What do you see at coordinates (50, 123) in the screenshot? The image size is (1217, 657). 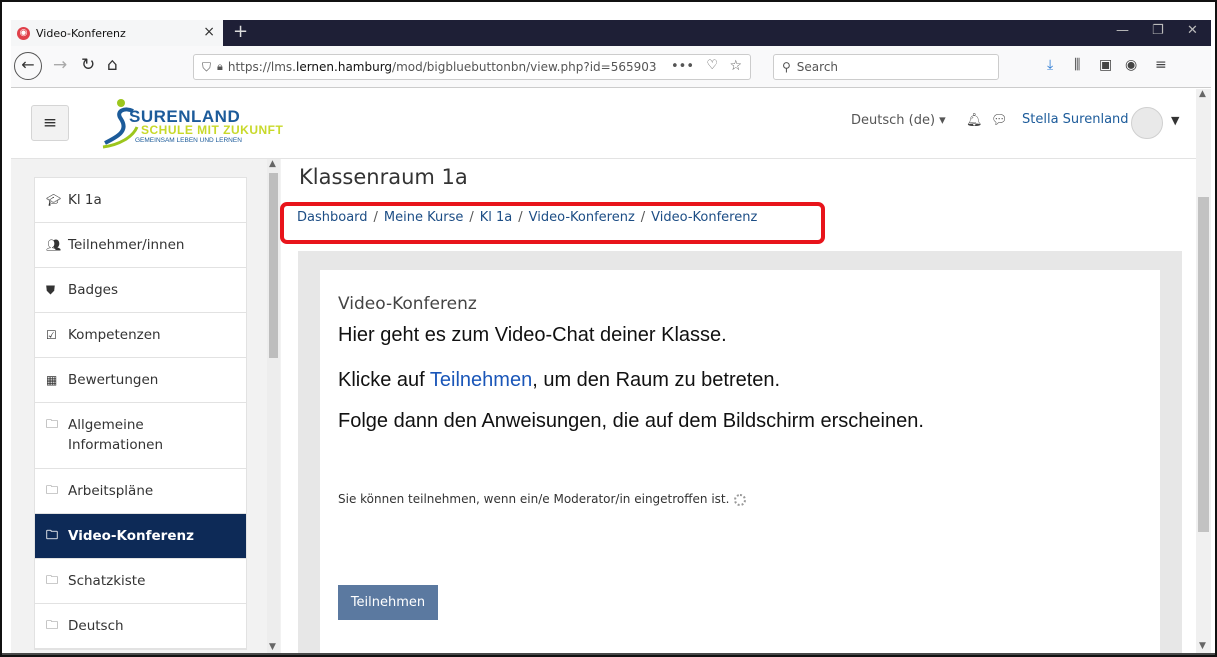 I see `drawer-toggle-button: ≡` at bounding box center [50, 123].